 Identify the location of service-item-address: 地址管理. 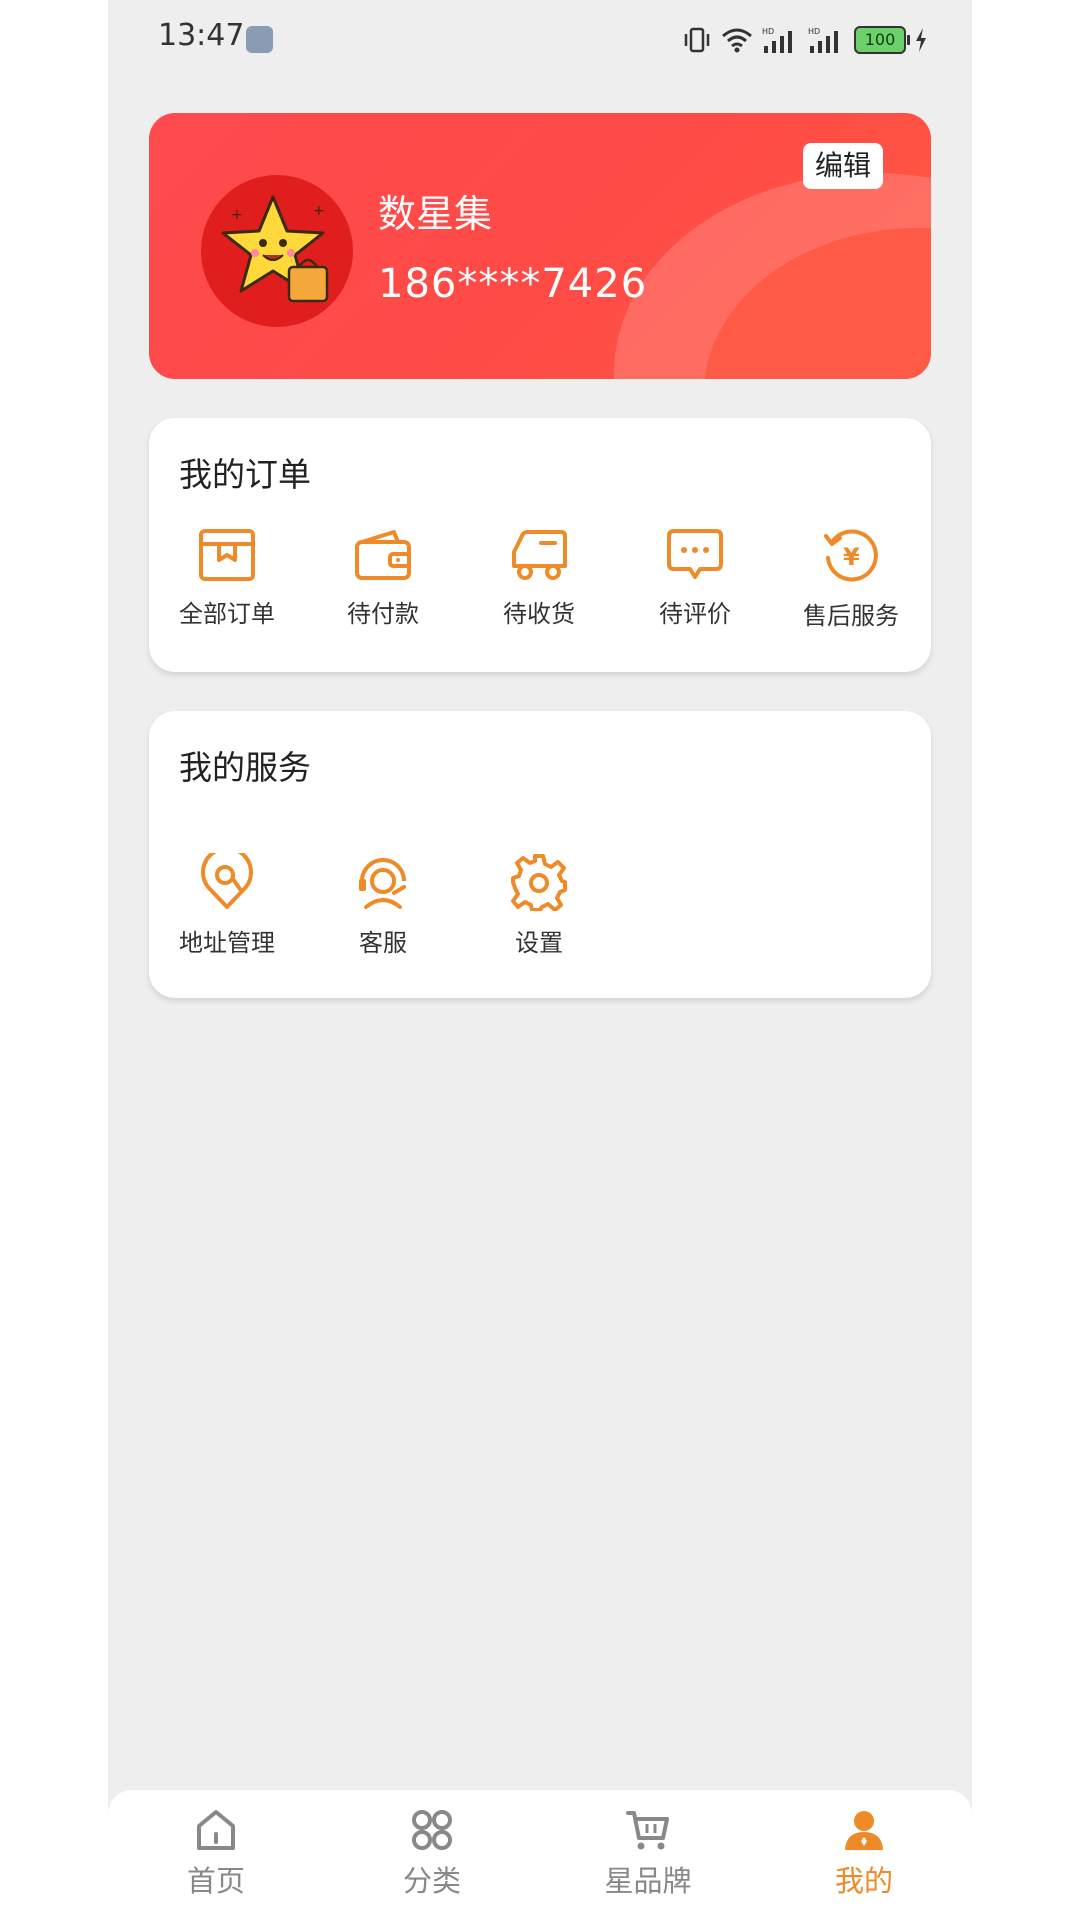
(227, 905).